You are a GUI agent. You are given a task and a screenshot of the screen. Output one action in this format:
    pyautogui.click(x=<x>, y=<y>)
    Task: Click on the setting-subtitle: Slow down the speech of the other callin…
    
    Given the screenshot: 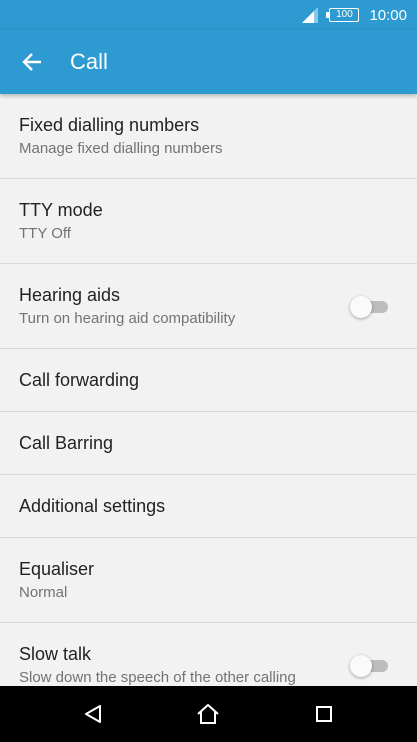 What is the action you would take?
    pyautogui.click(x=157, y=677)
    